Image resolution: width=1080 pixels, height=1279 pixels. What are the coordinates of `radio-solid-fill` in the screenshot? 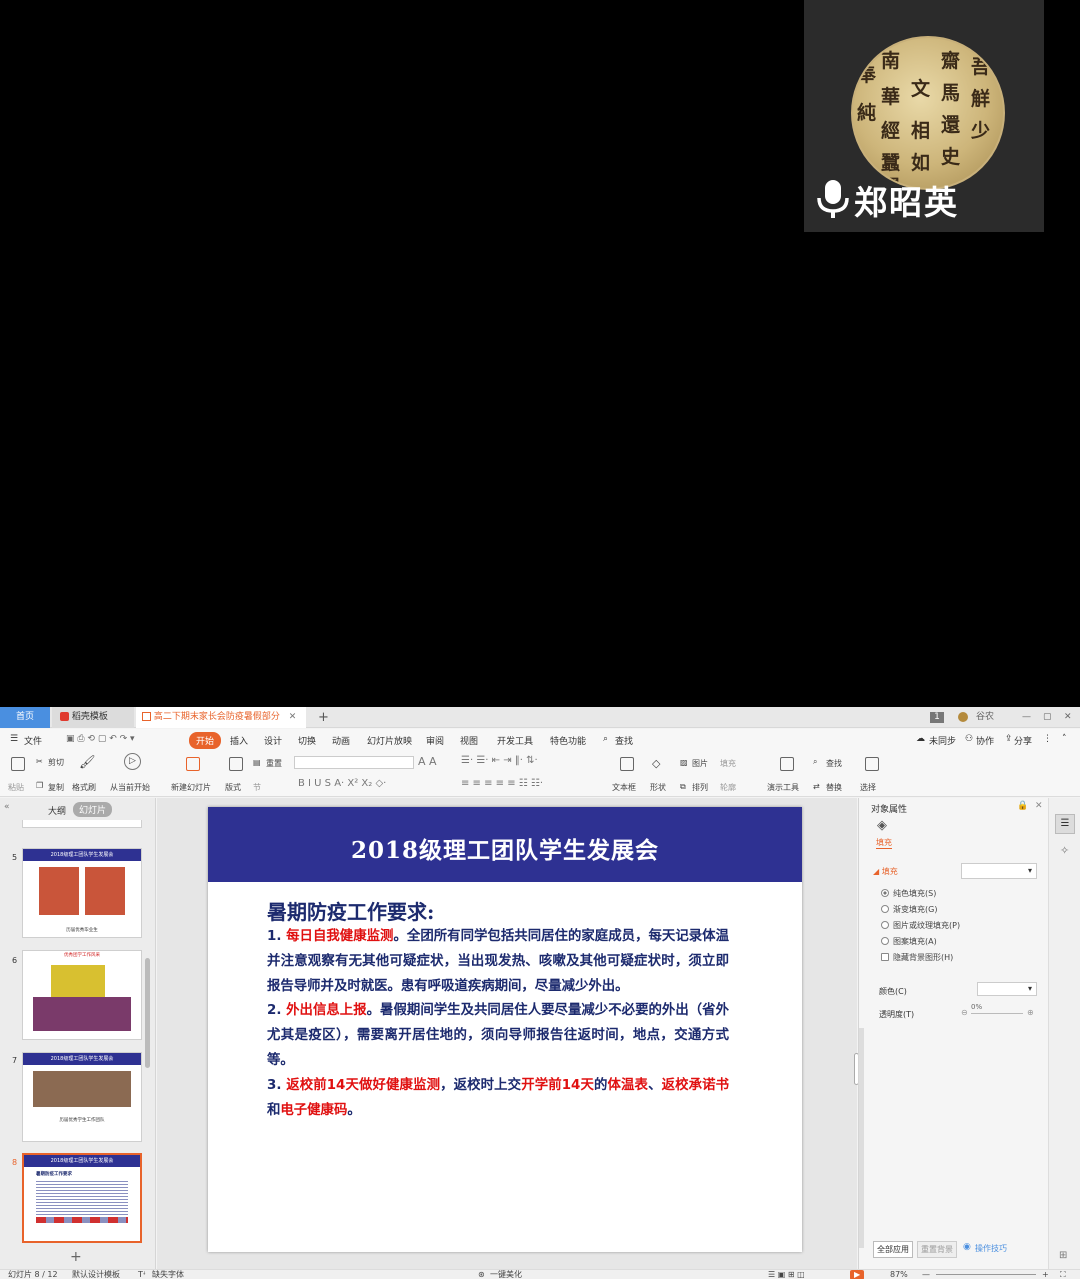 It's located at (885, 893).